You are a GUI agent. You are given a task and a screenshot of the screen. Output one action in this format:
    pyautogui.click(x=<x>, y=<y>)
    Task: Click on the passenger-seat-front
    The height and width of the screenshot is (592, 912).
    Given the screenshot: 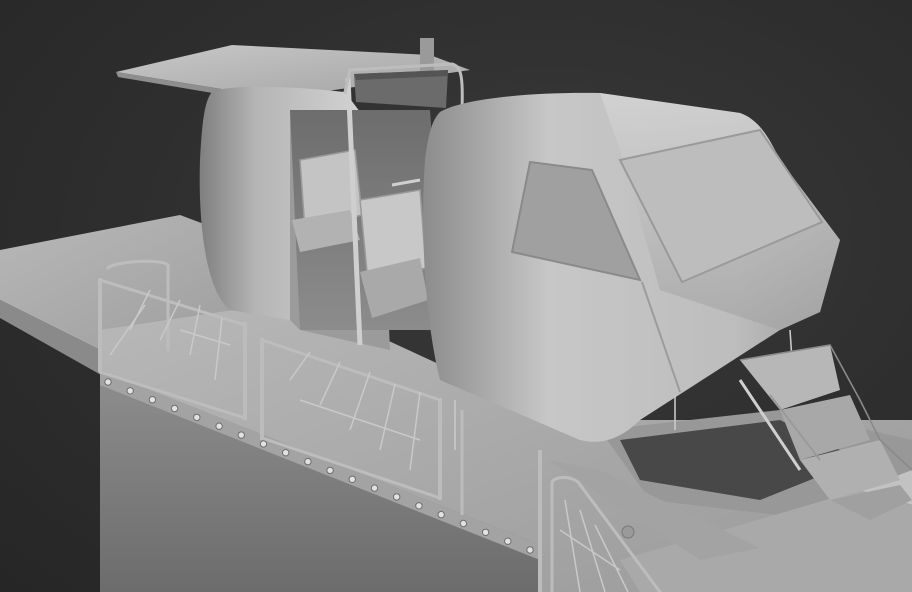 What is the action you would take?
    pyautogui.click(x=393, y=253)
    